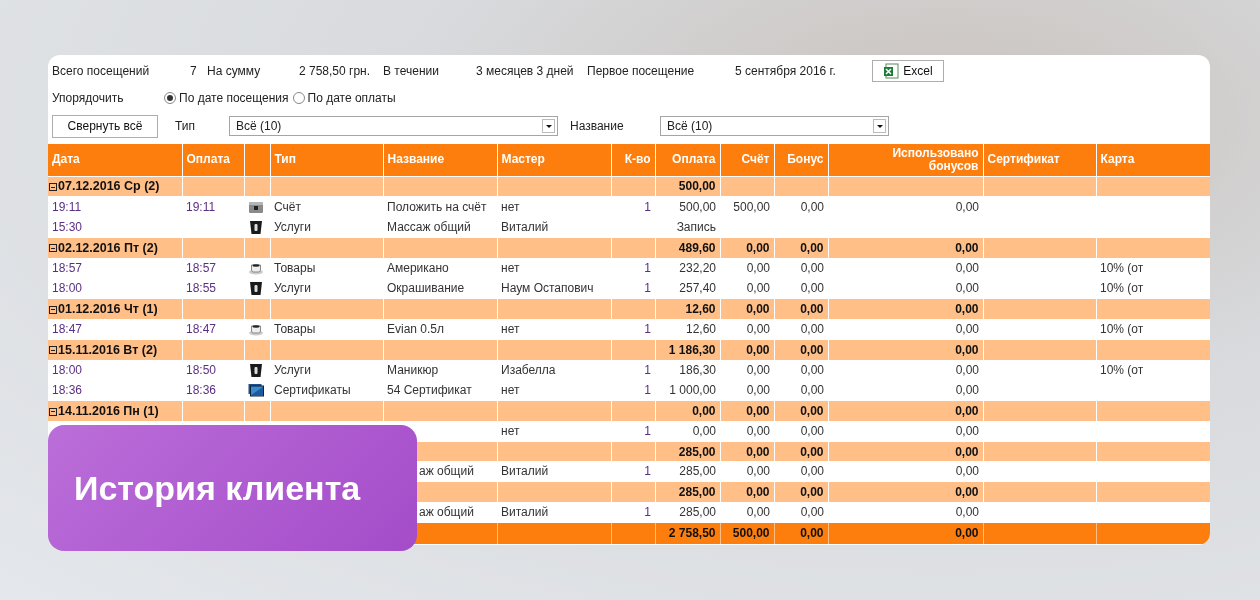 Image resolution: width=1260 pixels, height=600 pixels. I want to click on group-title: 14.11.2016 Пн (1), so click(108, 410).